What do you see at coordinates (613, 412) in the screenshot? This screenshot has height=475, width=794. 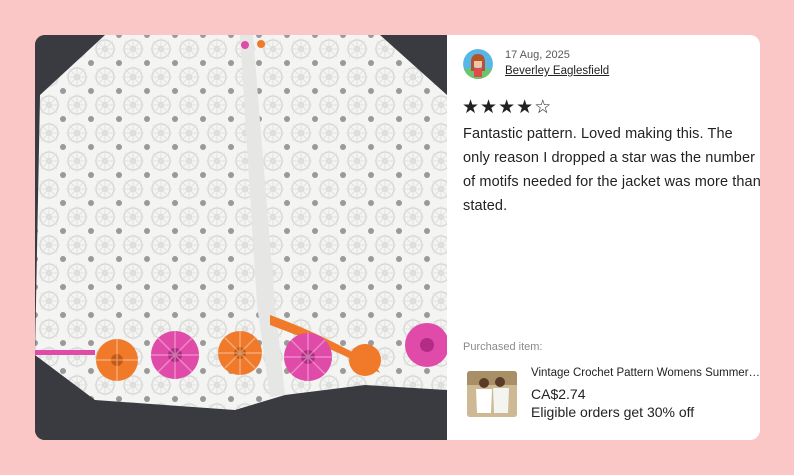 I see `purchased-item-promo: Eligible orders get 30% off` at bounding box center [613, 412].